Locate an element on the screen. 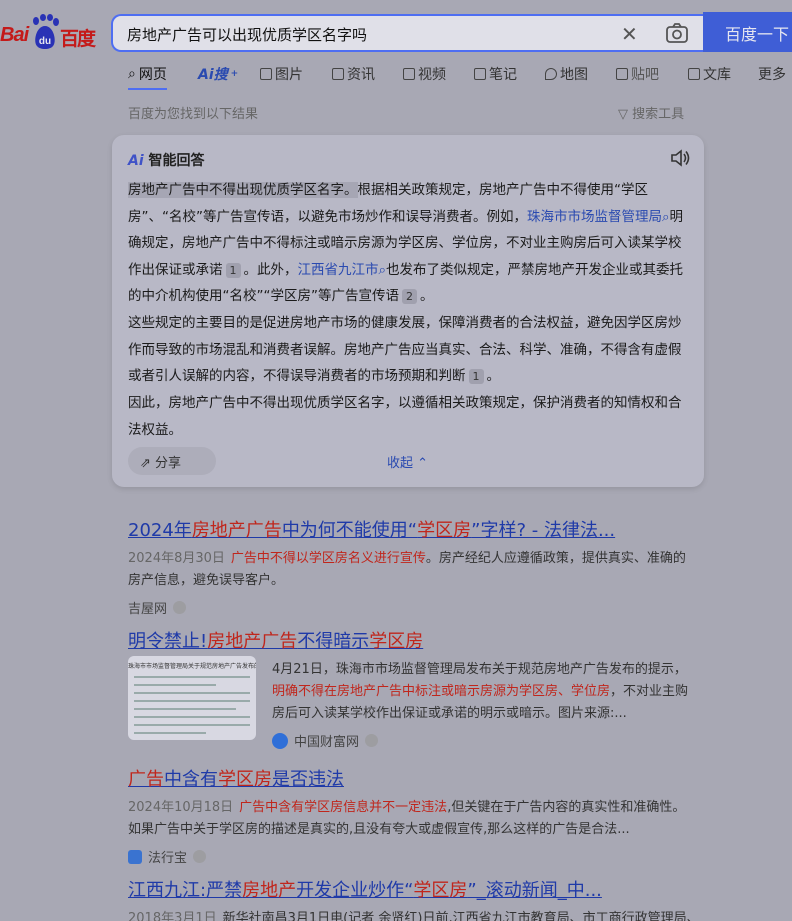 This screenshot has height=921, width=792. share-icon: ⇗ is located at coordinates (148, 463).